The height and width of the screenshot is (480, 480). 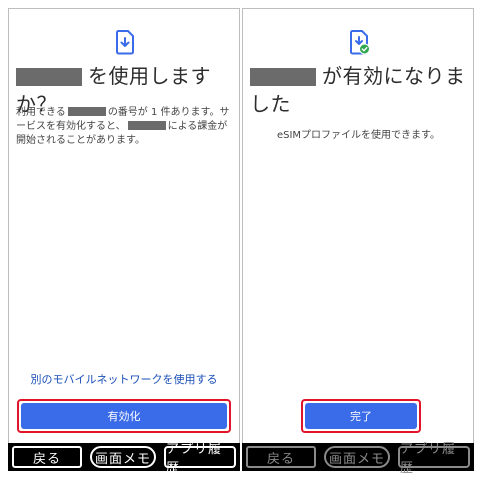 I want to click on navigation-bar: 戻る 画面メモ アプリ履歴, so click(x=124, y=459).